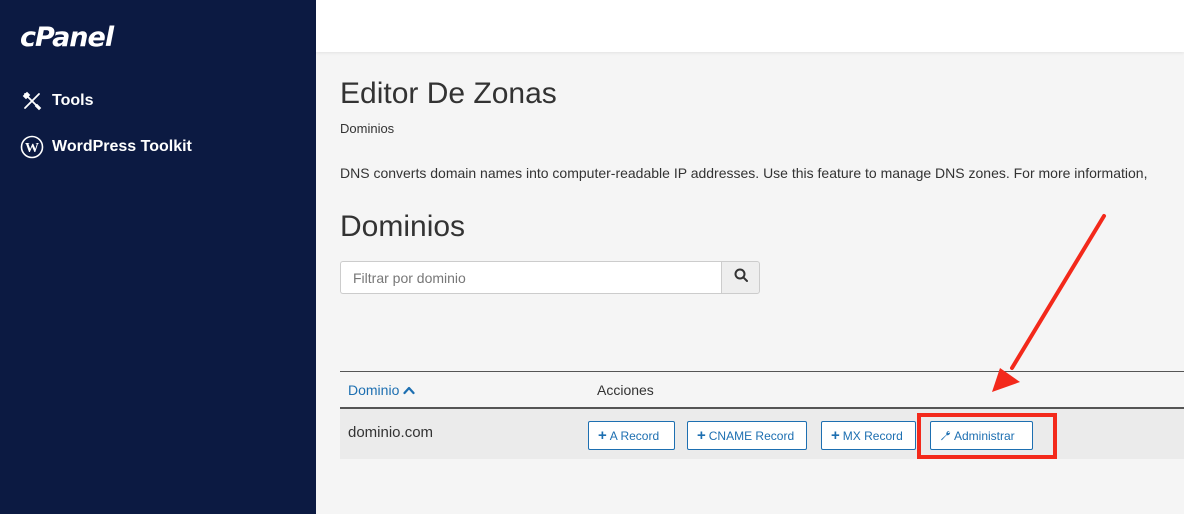 The width and height of the screenshot is (1184, 514). I want to click on svg-text: W, so click(32, 148).